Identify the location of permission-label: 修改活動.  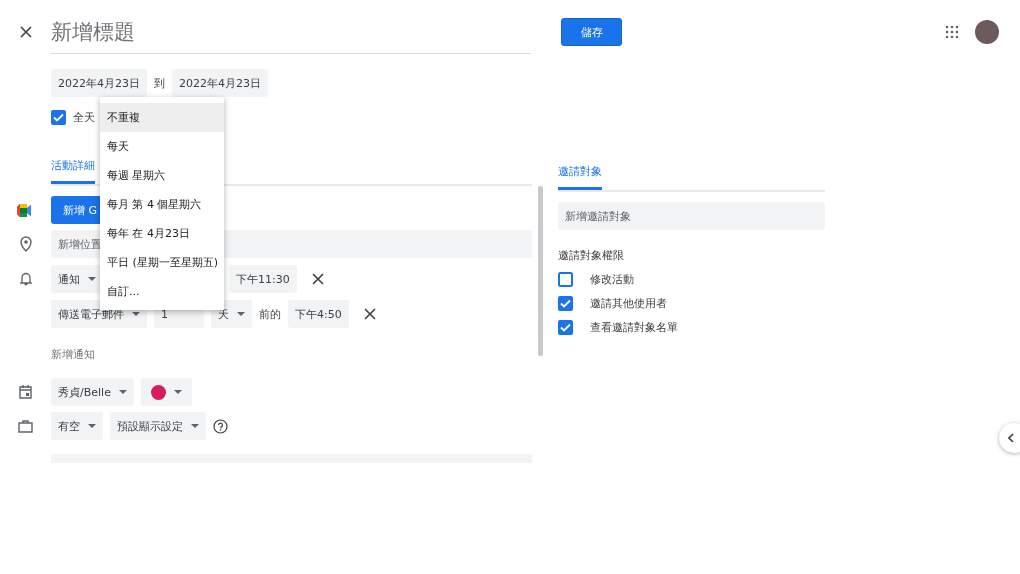
(612, 279).